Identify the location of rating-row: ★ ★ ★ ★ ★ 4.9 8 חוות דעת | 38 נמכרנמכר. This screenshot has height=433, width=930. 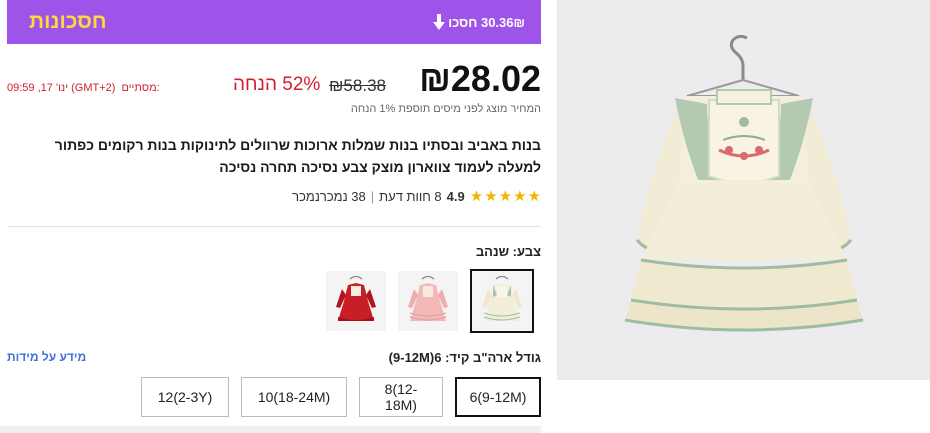
(416, 196).